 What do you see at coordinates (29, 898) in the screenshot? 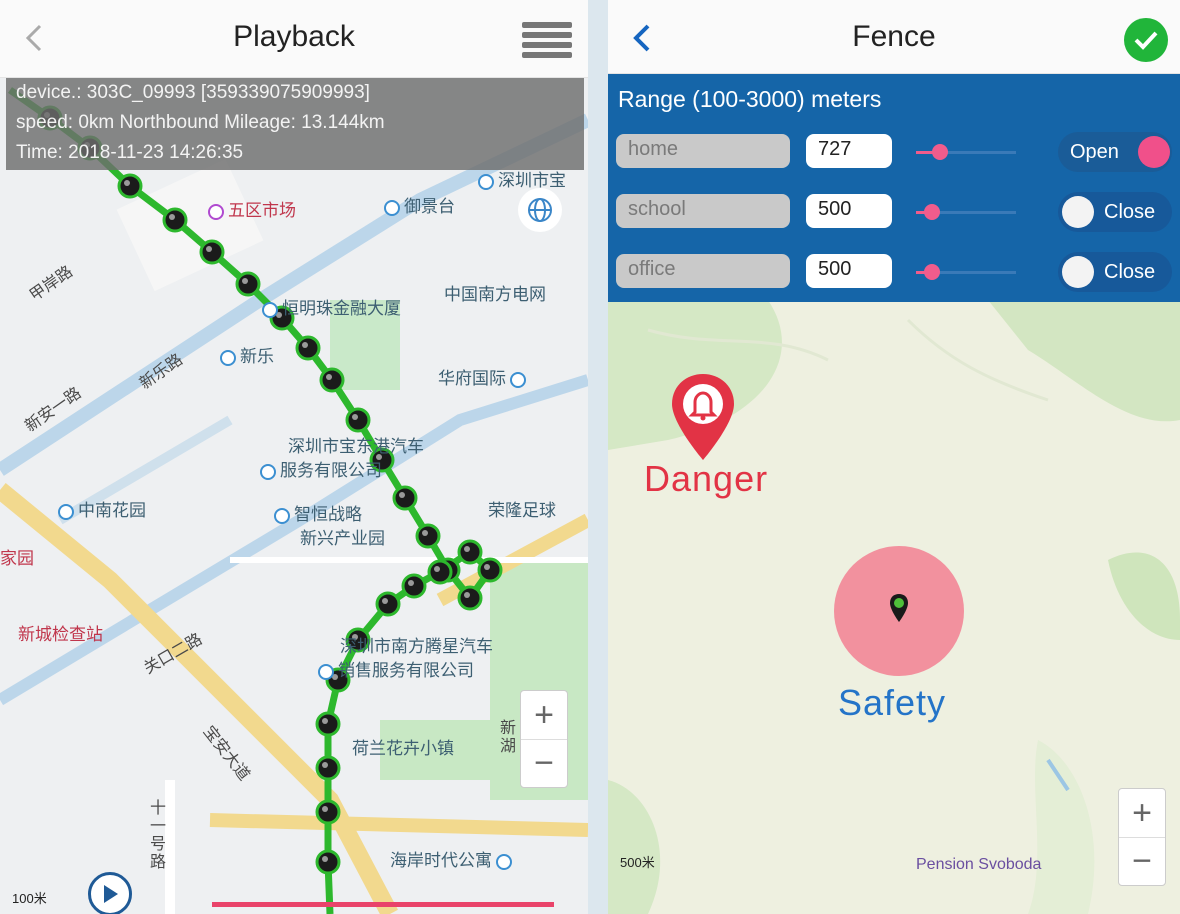
I see `map-scale: 100米` at bounding box center [29, 898].